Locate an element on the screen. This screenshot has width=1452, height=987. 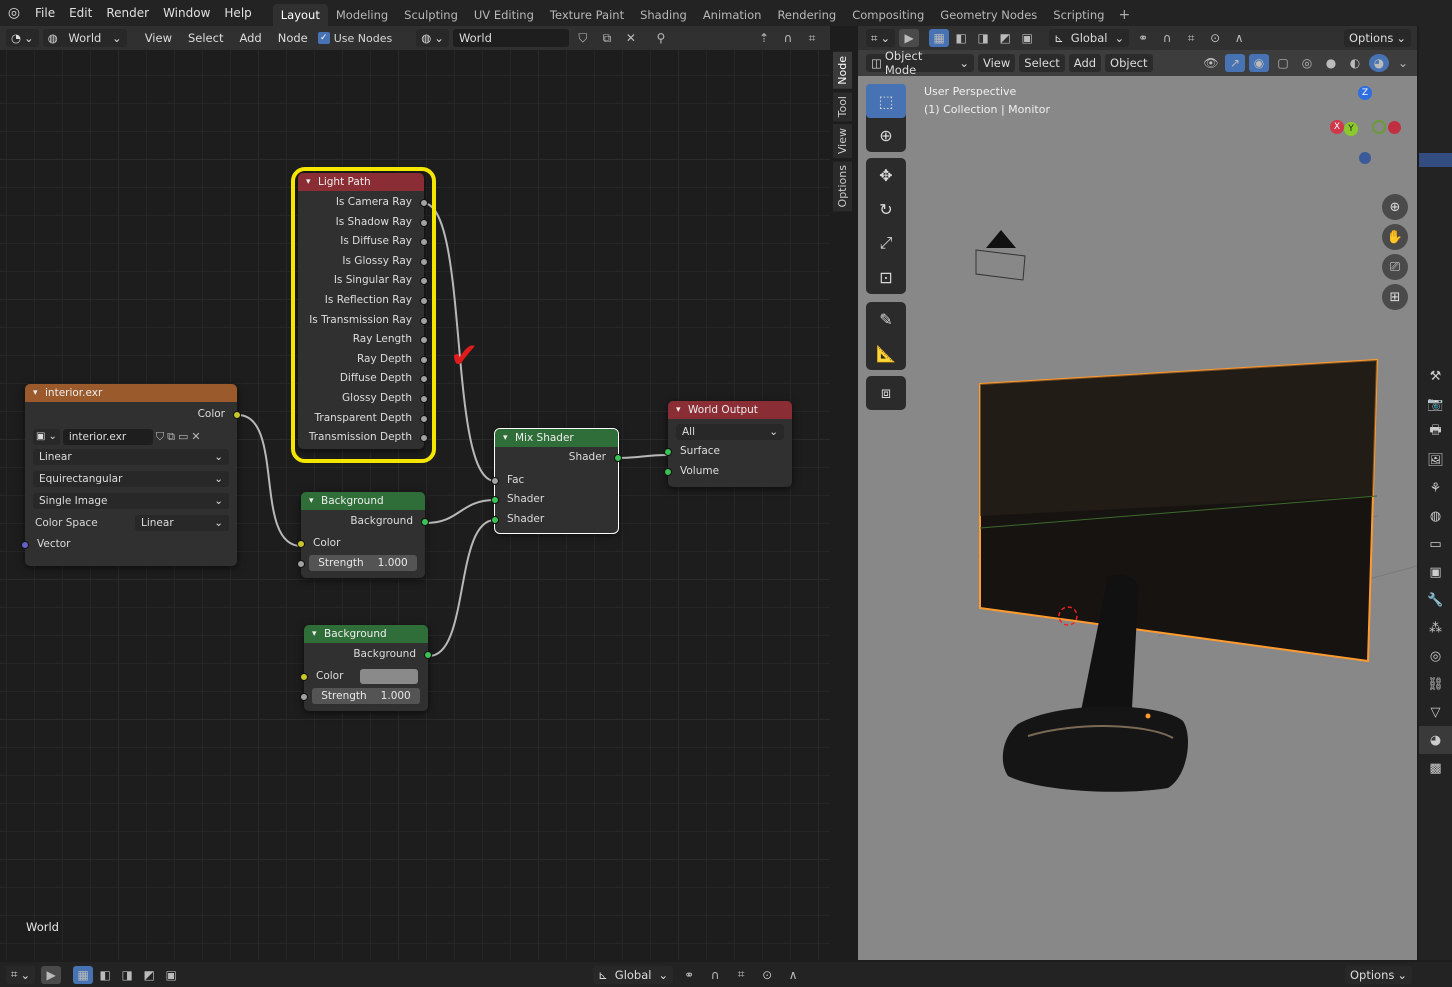
open-folder-icon: ▭ is located at coordinates (183, 436).